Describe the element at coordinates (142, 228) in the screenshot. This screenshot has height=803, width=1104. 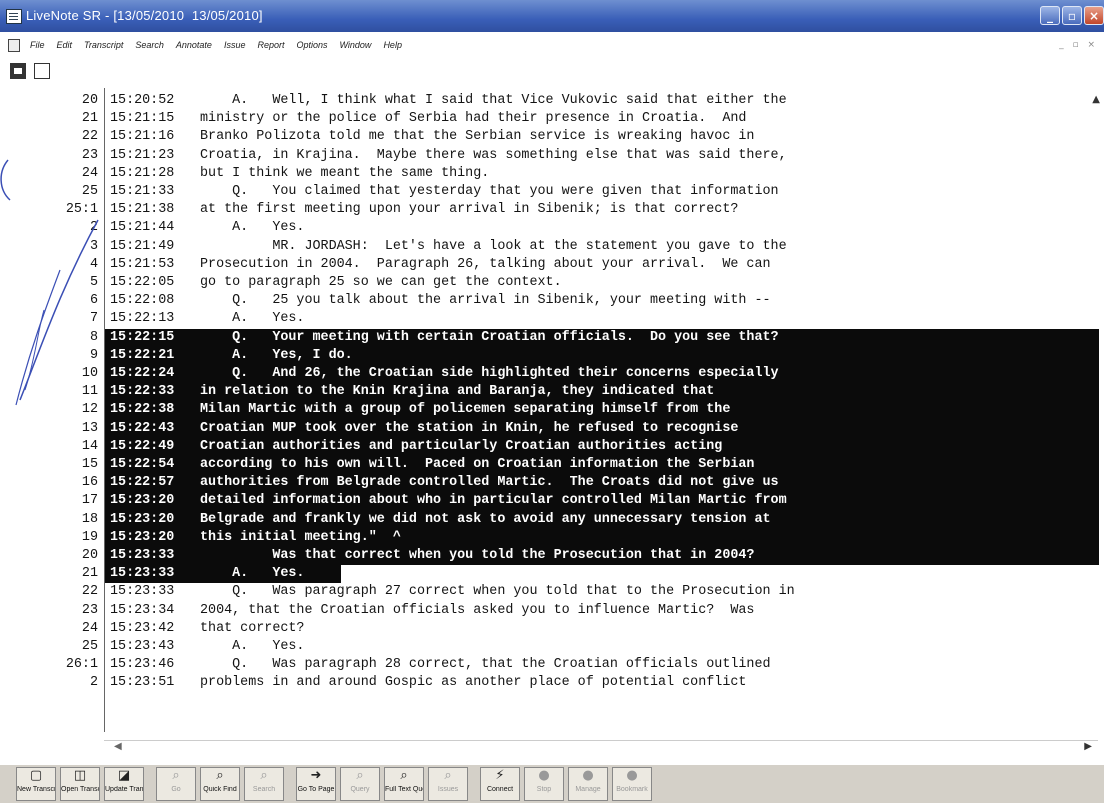
I see `timestamp: 15:21:44` at that location.